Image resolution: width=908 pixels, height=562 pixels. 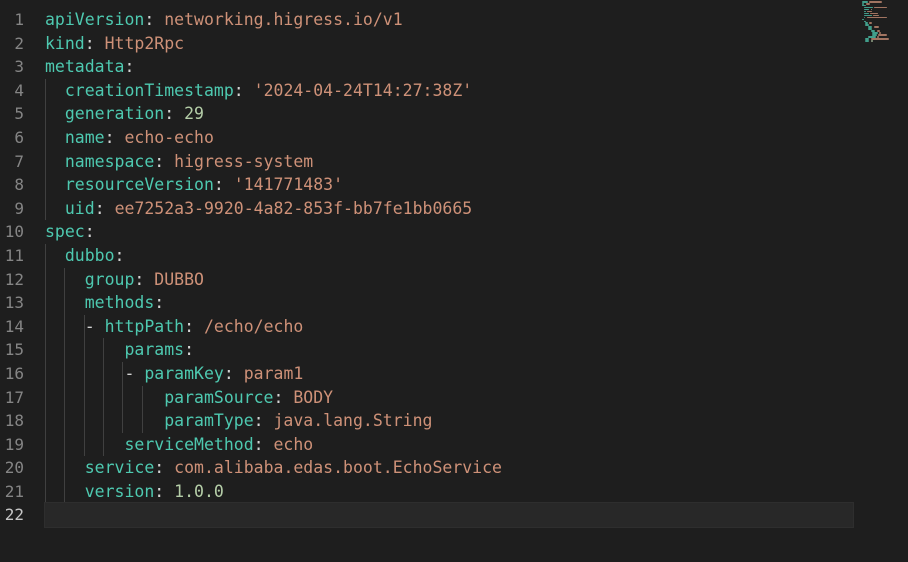 What do you see at coordinates (184, 373) in the screenshot?
I see `yaml-key: paramKey` at bounding box center [184, 373].